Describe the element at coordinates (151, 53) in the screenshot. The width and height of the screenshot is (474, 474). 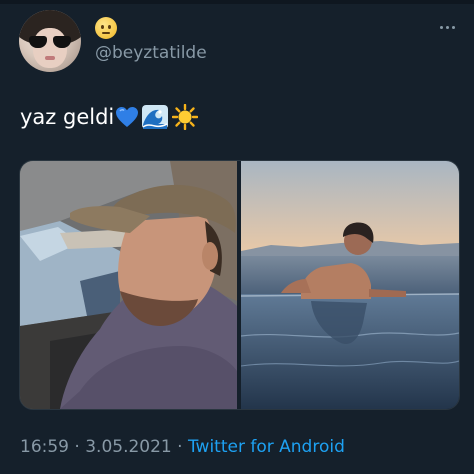
I see `user-handle: @beyztatilde` at that location.